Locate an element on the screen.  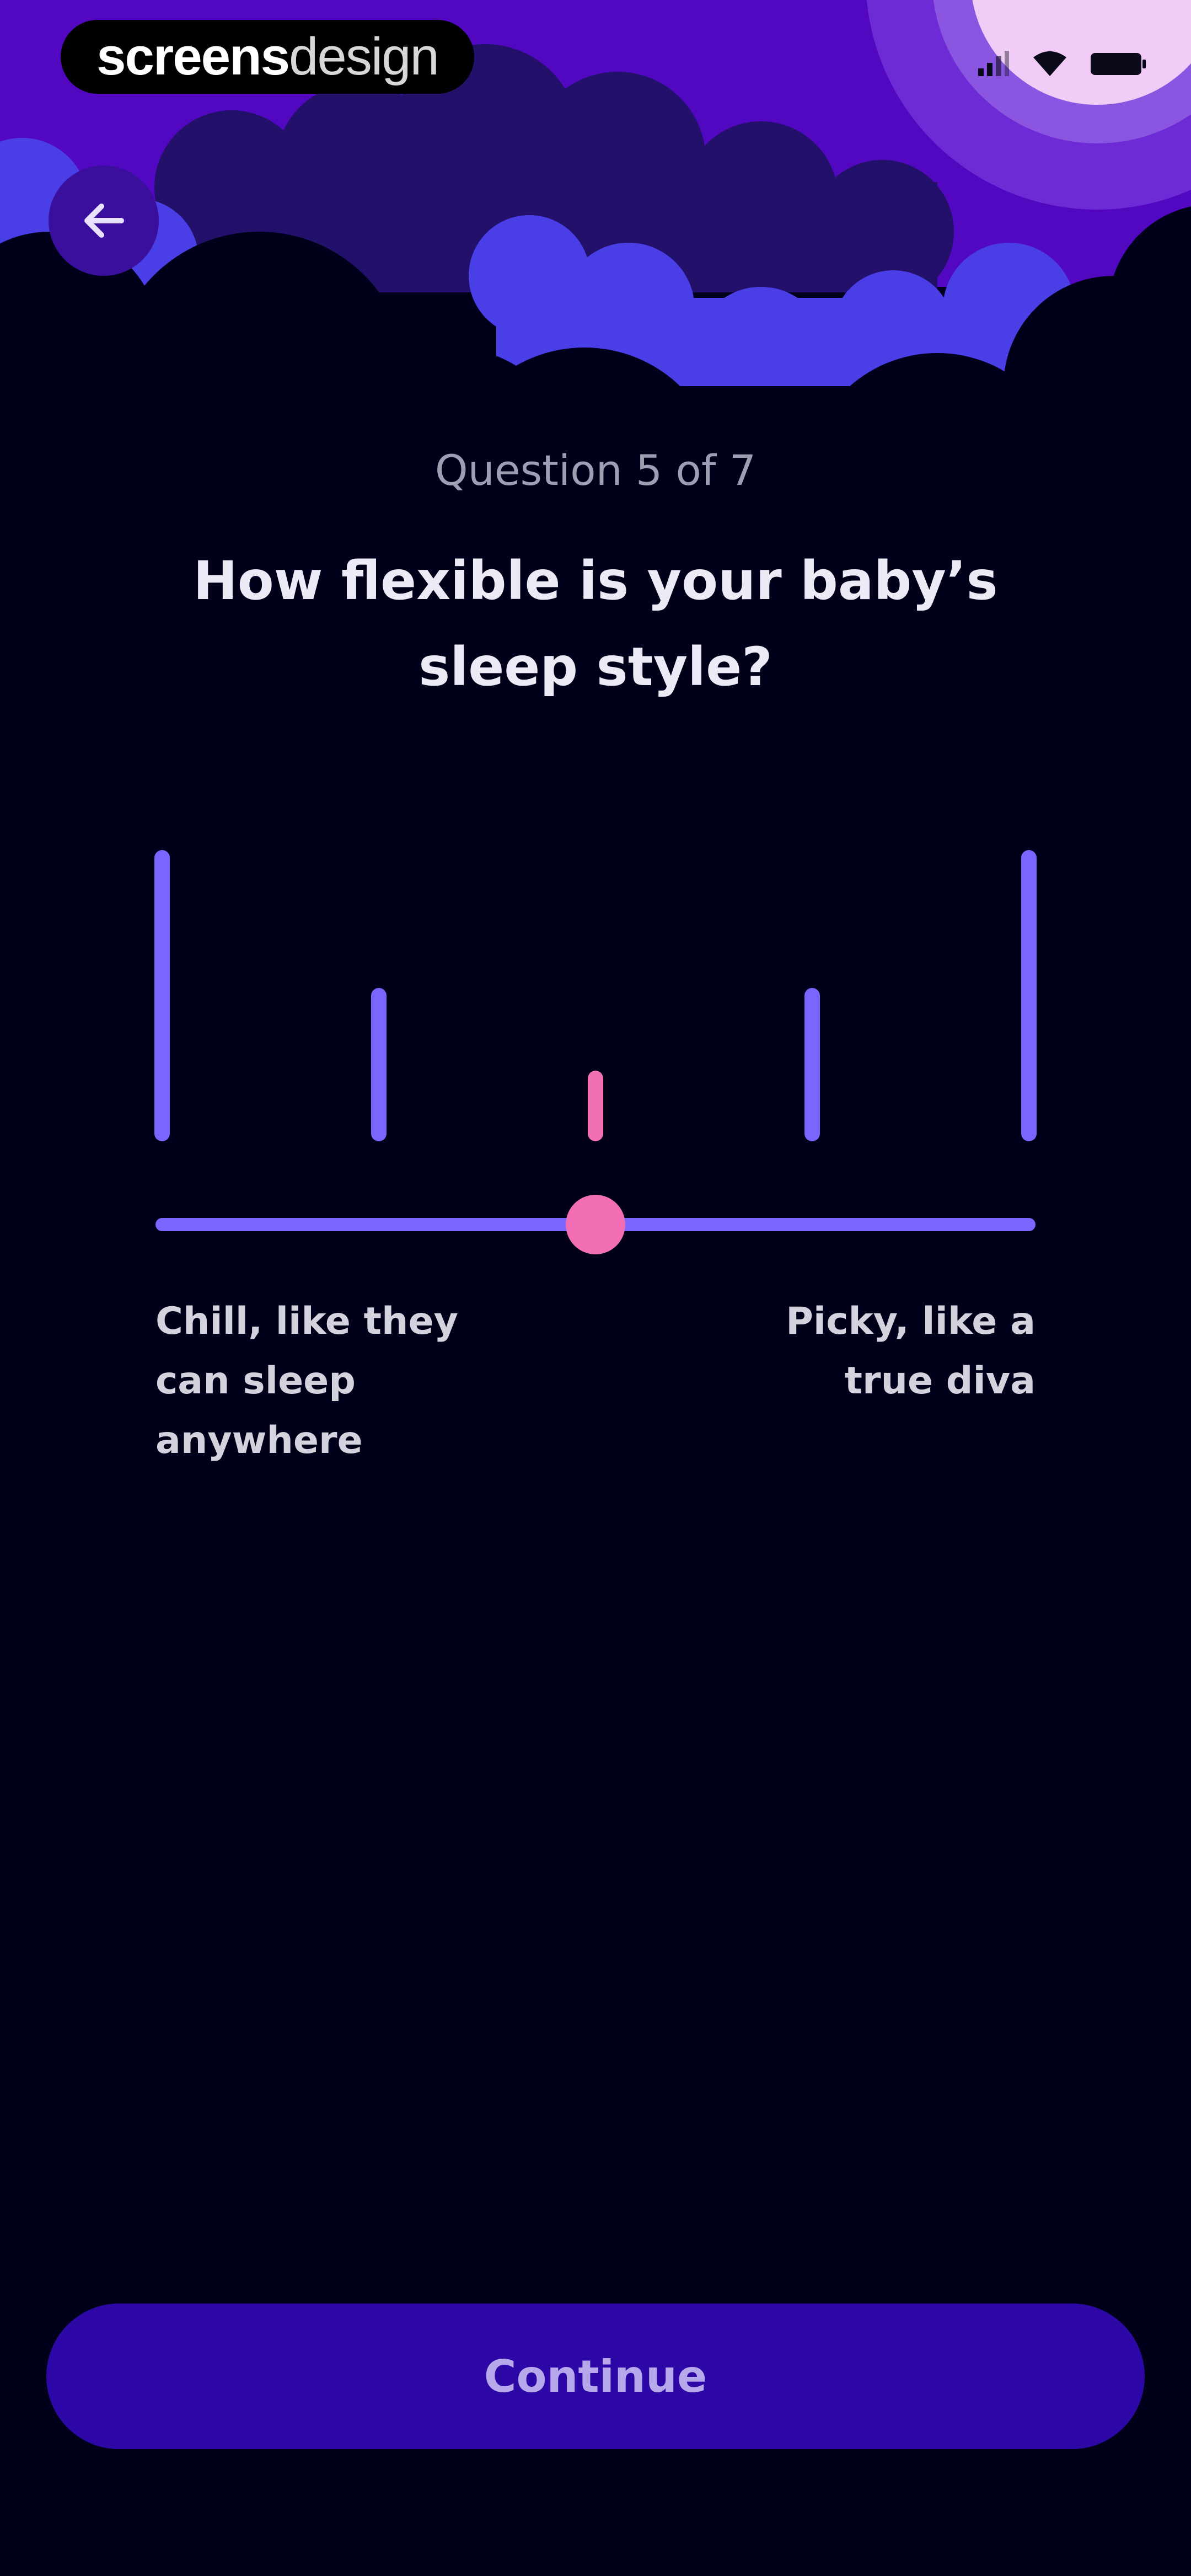
screensdesign-watermark: screens design is located at coordinates (267, 57).